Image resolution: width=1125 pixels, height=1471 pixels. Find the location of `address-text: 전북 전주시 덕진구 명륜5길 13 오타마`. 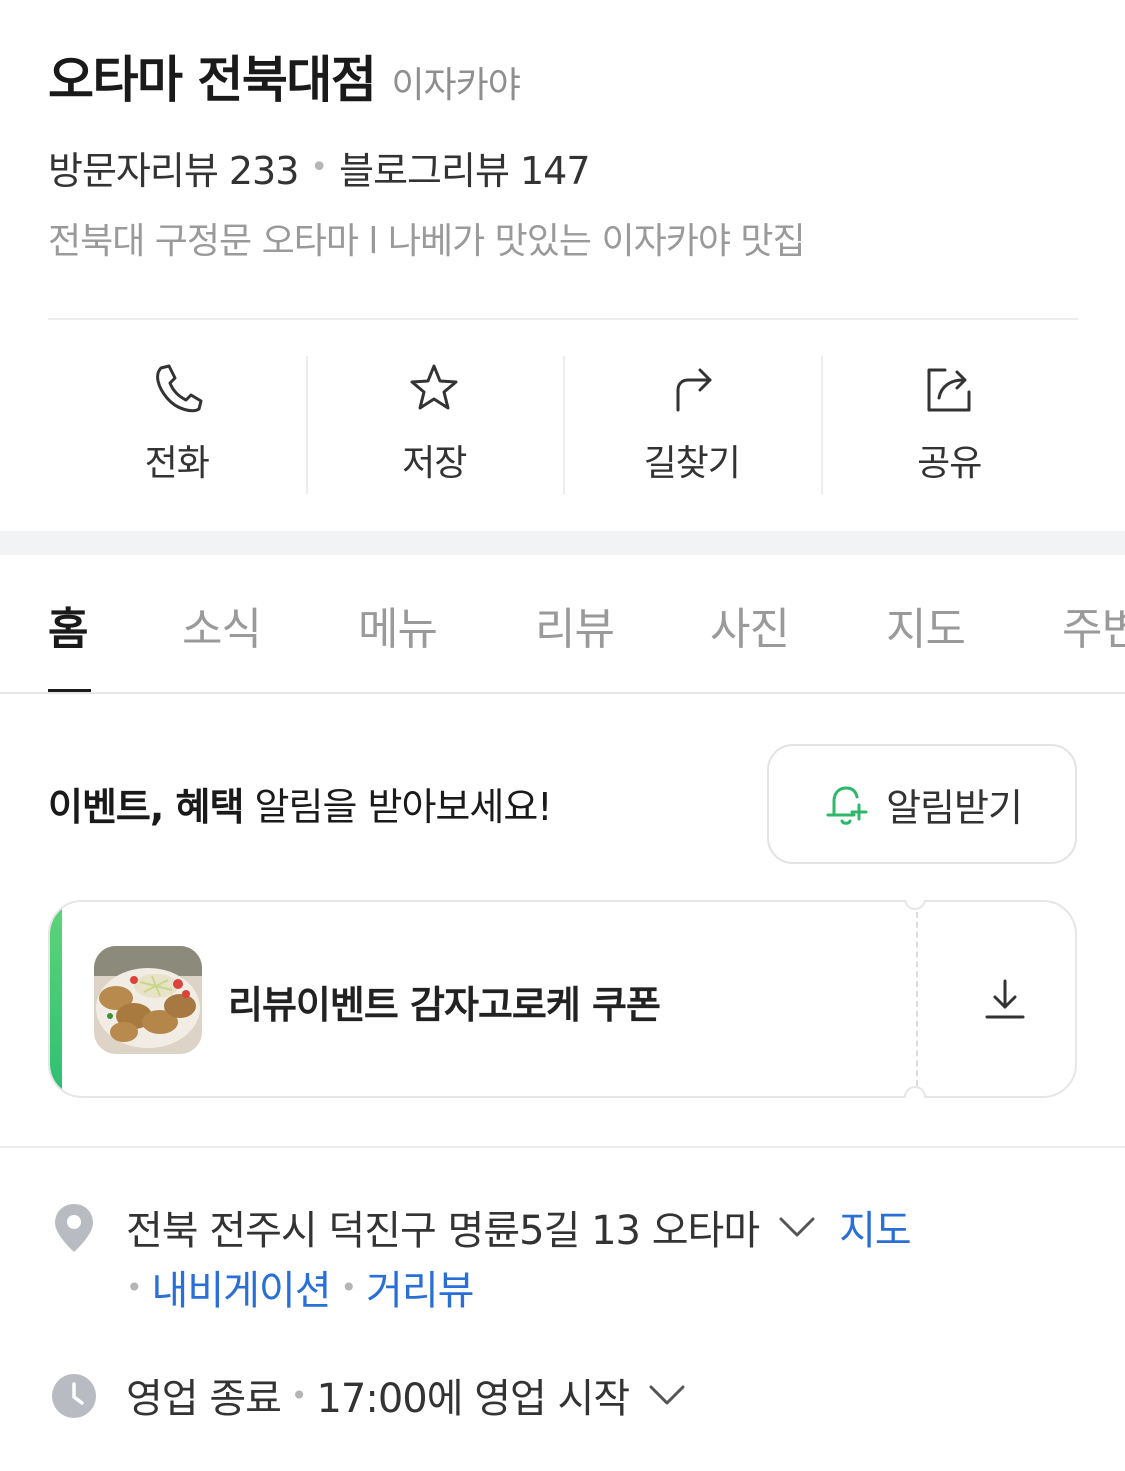

address-text: 전북 전주시 덕진구 명륜5길 13 오타마 is located at coordinates (443, 1231).